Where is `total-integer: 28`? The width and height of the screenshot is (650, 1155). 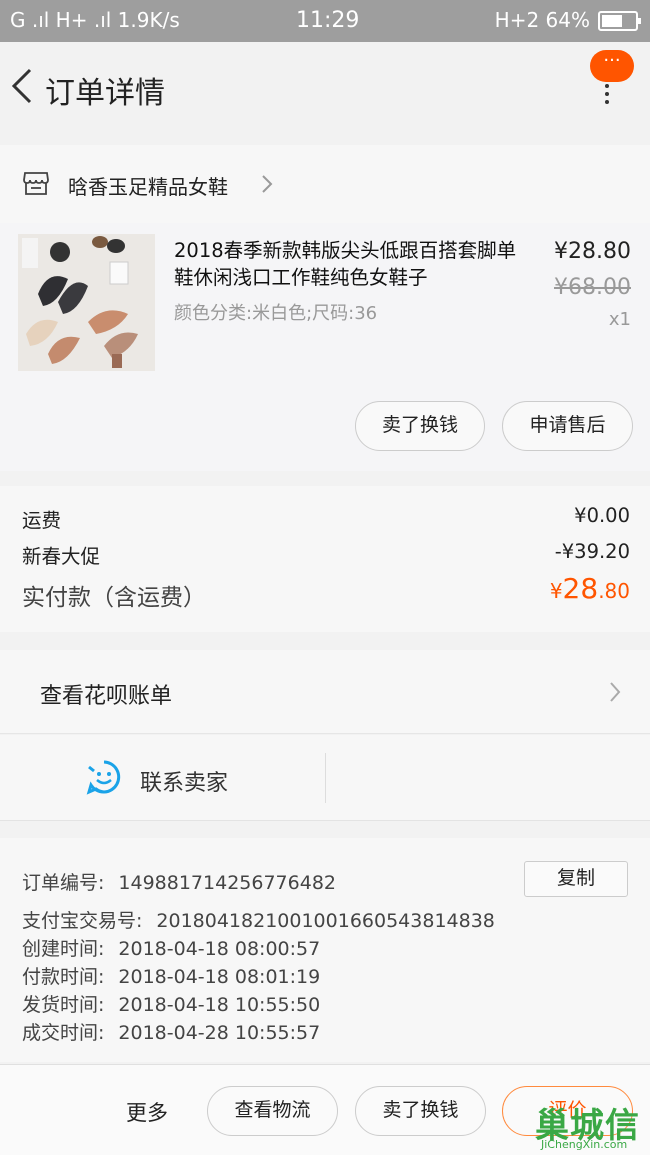
total-integer: 28 is located at coordinates (580, 588).